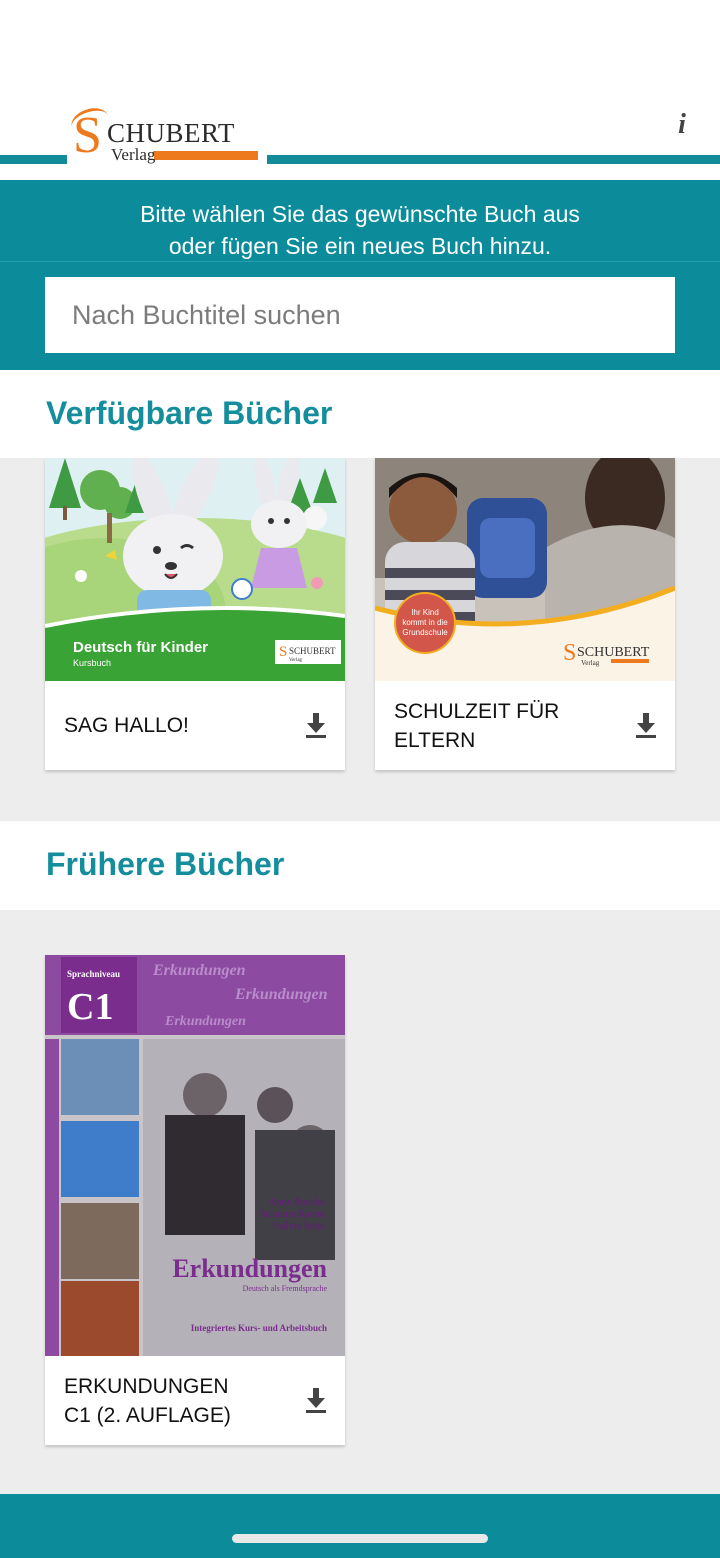 Image resolution: width=720 pixels, height=1558 pixels. Describe the element at coordinates (293, 1214) in the screenshot. I see `cover-author-2: Susanne Raven` at that location.